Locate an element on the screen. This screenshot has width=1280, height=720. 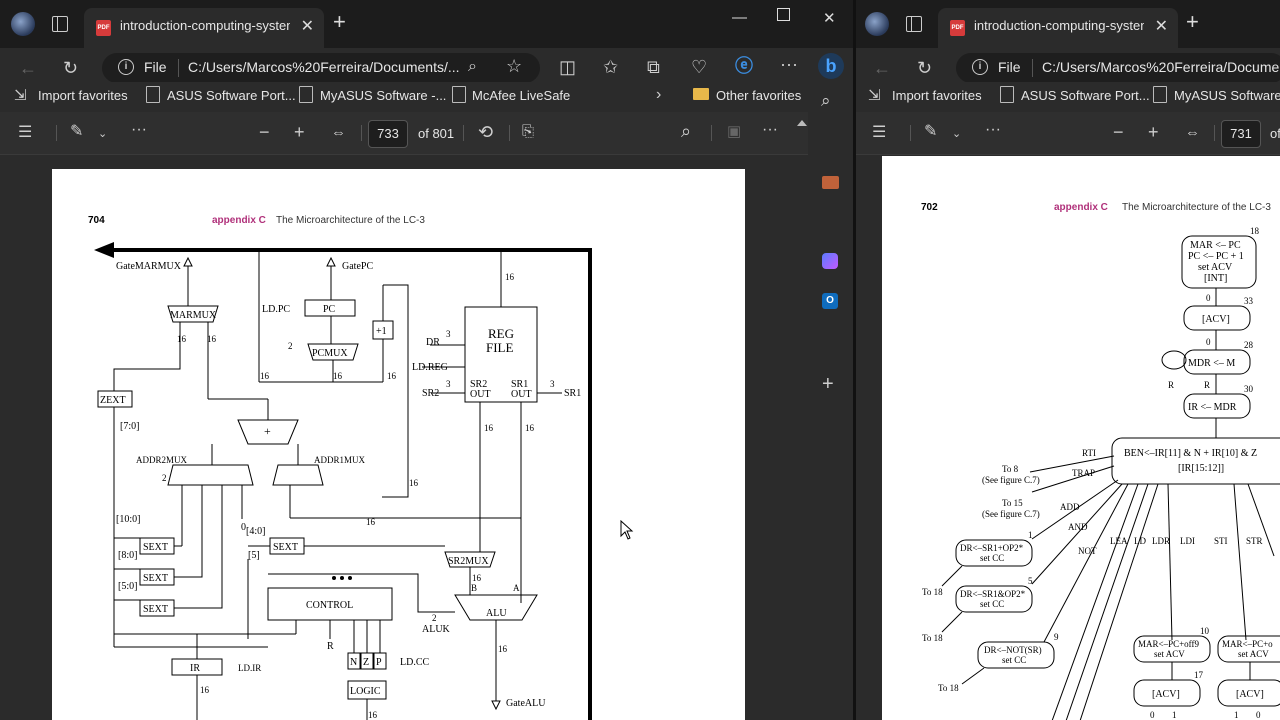
more-options-icon: ··· is located at coordinates (770, 130).